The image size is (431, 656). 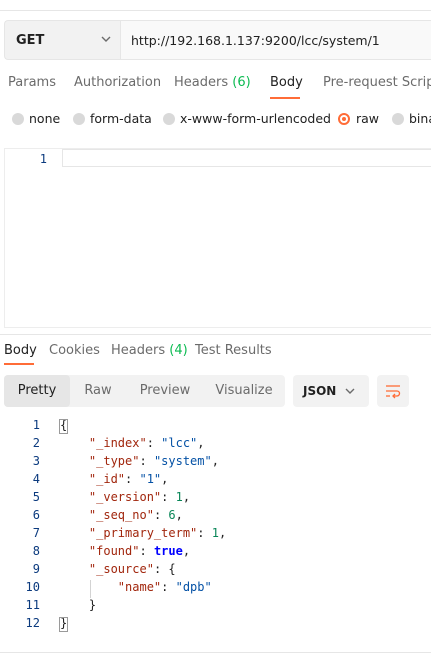 I want to click on view-visualize-button: Visualize, so click(x=244, y=391).